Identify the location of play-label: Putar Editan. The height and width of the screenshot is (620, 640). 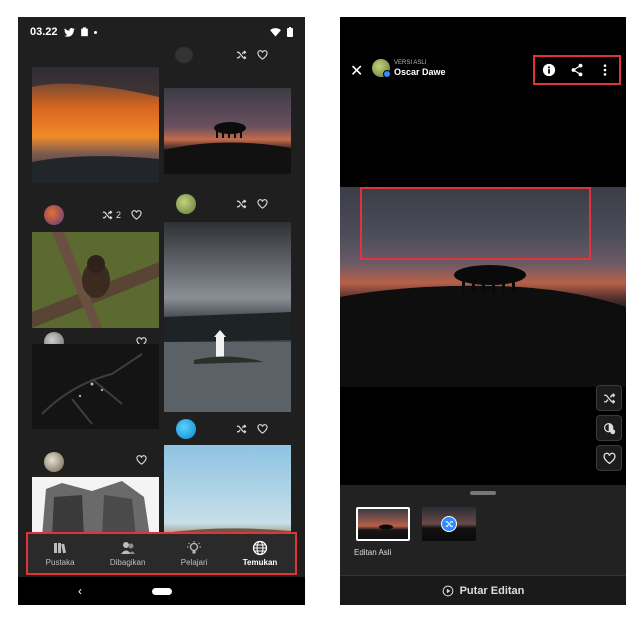
(492, 590).